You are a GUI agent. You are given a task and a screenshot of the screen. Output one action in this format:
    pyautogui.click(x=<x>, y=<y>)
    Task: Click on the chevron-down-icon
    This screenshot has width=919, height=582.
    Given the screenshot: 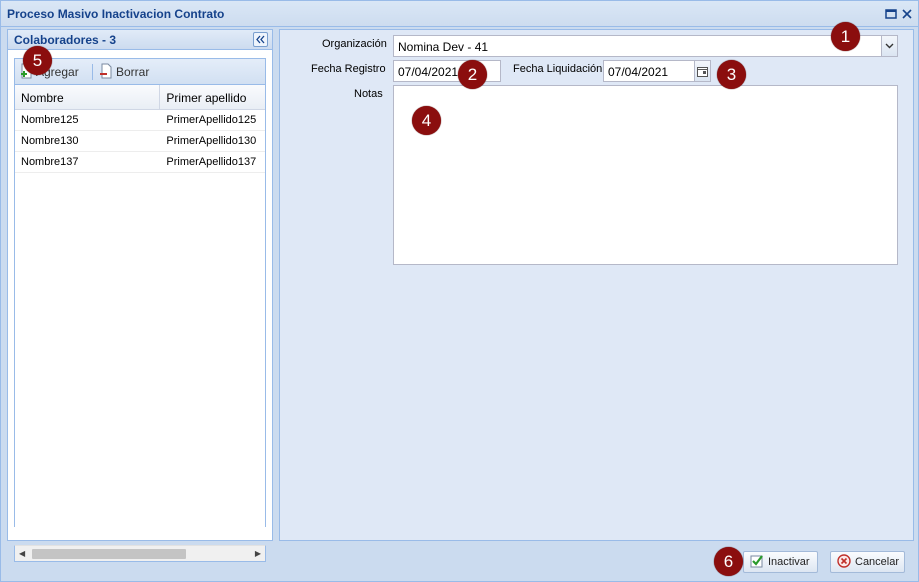 What is the action you would take?
    pyautogui.click(x=889, y=45)
    